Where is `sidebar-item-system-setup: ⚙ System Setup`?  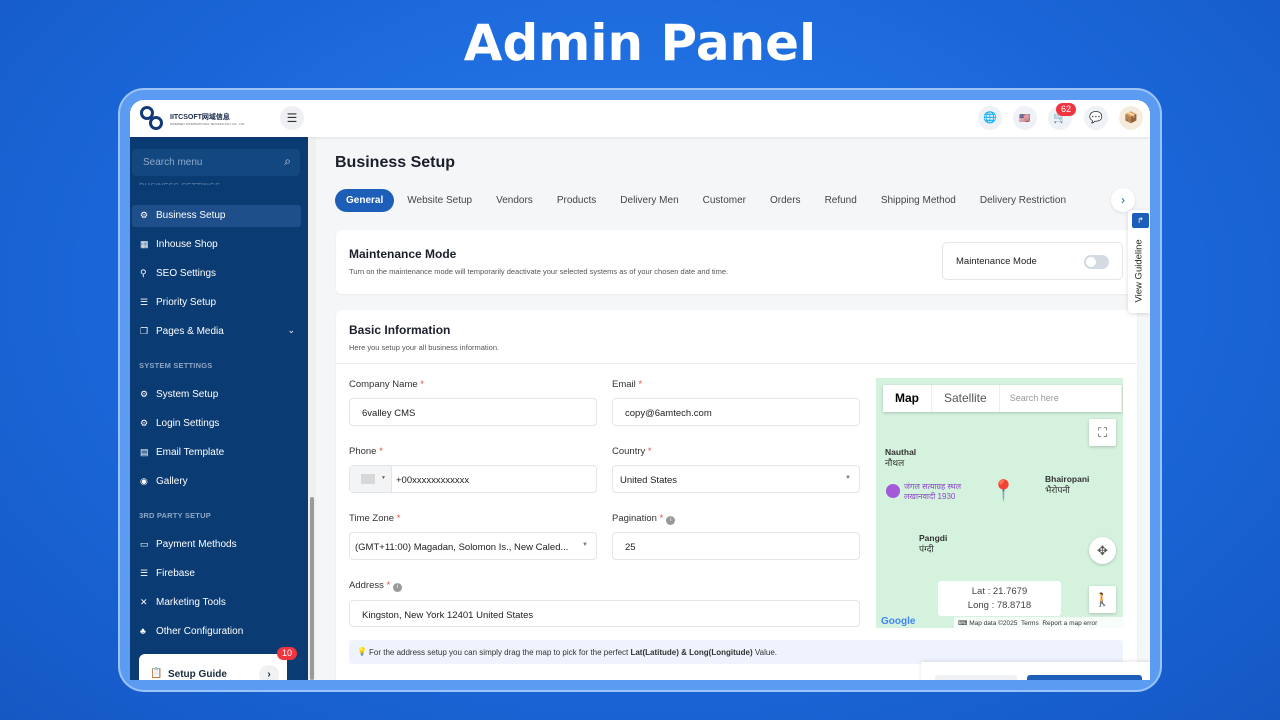
sidebar-item-system-setup: ⚙ System Setup is located at coordinates (216, 395).